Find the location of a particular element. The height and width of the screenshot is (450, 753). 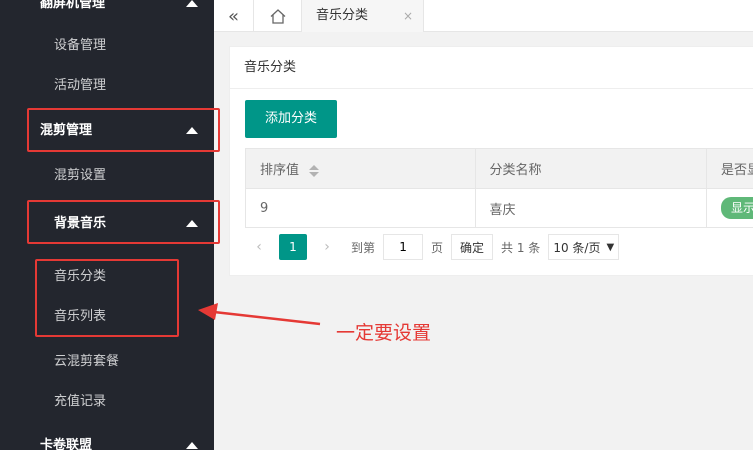

card-title: 音乐分类 is located at coordinates (491, 68).